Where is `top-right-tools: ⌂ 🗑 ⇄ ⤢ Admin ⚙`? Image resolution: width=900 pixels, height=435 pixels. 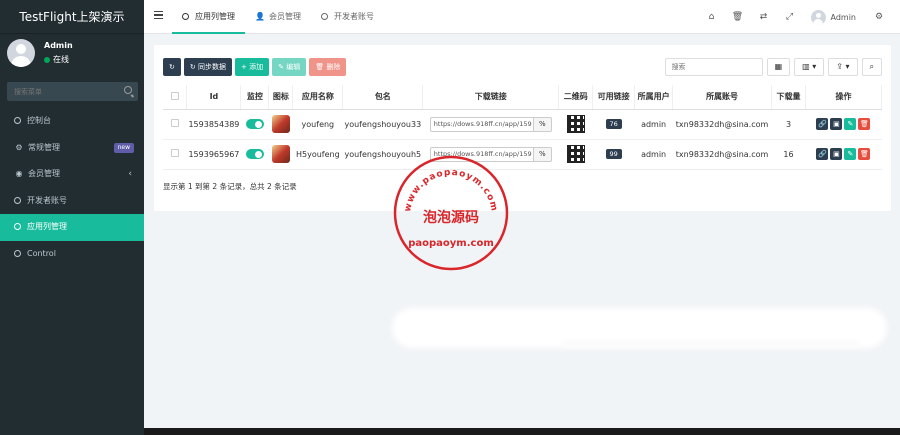
top-right-tools: ⌂ 🗑 ⇄ ⤢ Admin ⚙ is located at coordinates (796, 17).